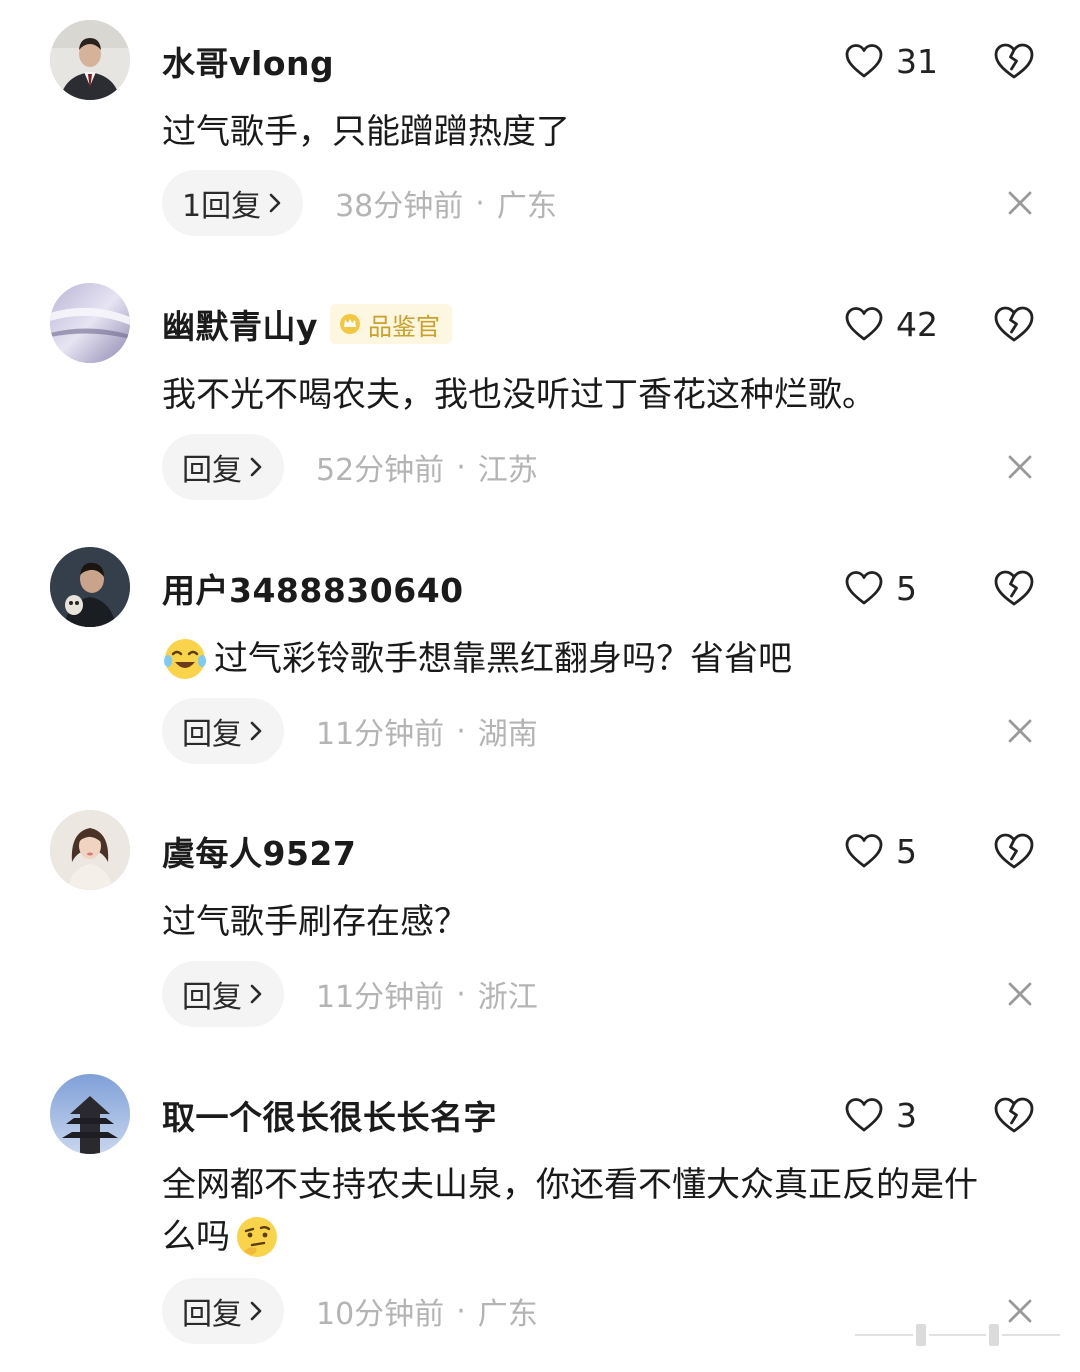 This screenshot has width=1080, height=1372. I want to click on watermark, so click(958, 1335).